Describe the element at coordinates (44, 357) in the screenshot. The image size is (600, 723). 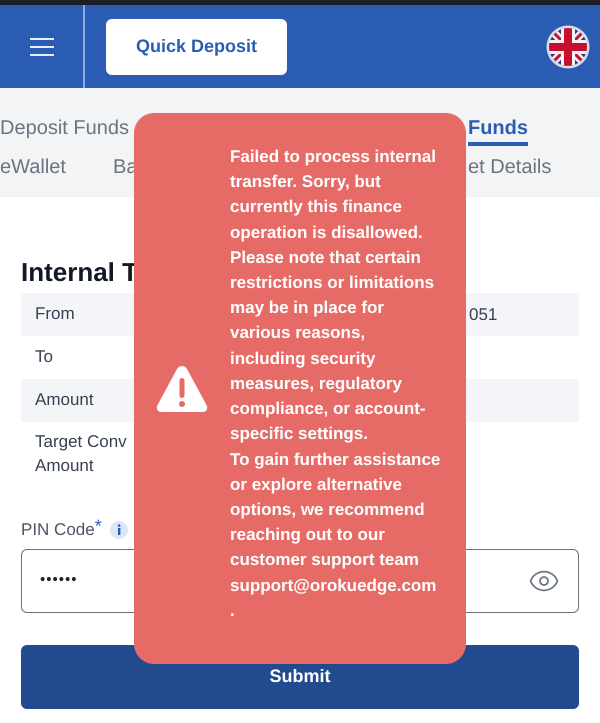
I see `detail-label: To` at that location.